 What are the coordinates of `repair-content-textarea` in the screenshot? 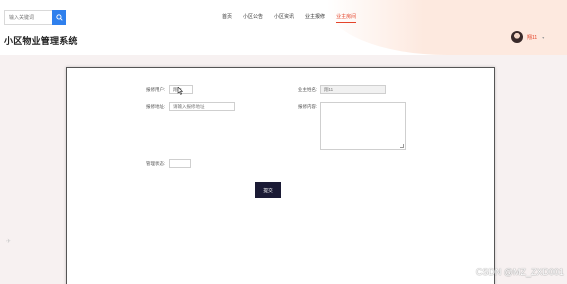 It's located at (363, 126).